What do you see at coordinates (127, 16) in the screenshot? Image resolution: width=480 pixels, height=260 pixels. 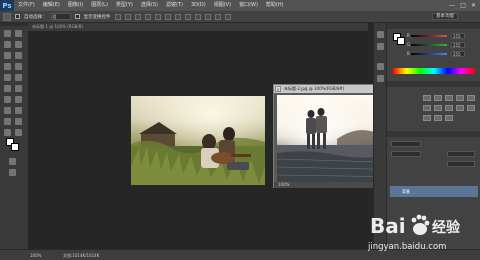 I see `align-vcenter-icon` at bounding box center [127, 16].